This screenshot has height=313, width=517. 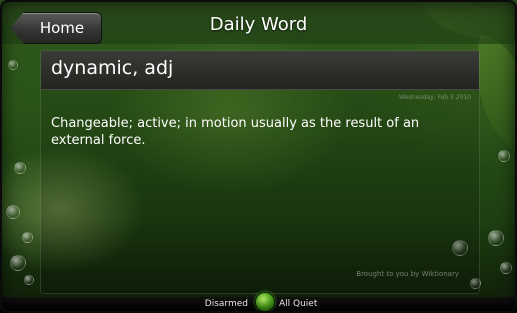 What do you see at coordinates (112, 68) in the screenshot?
I see `word-heading: dynamic, adj` at bounding box center [112, 68].